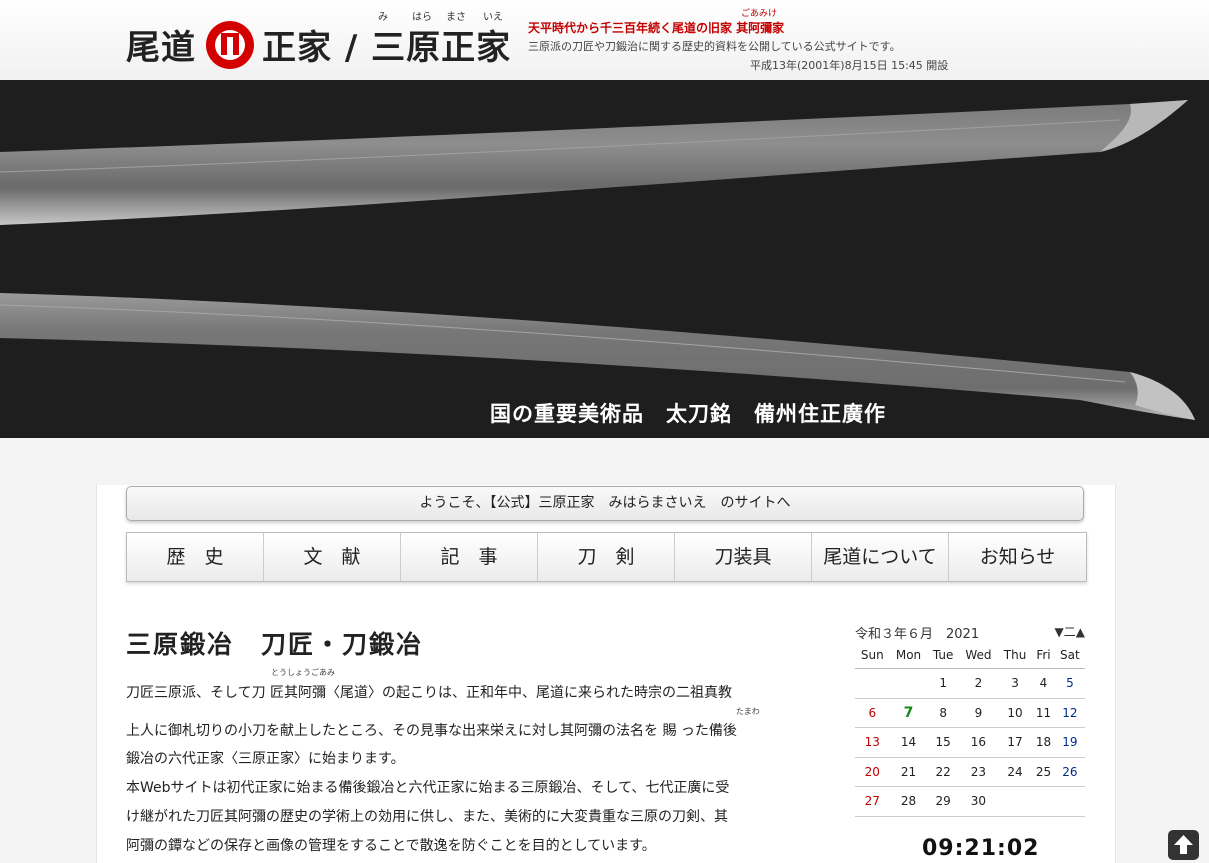  What do you see at coordinates (422, 17) in the screenshot?
I see `logo-ruby-hara: はら` at bounding box center [422, 17].